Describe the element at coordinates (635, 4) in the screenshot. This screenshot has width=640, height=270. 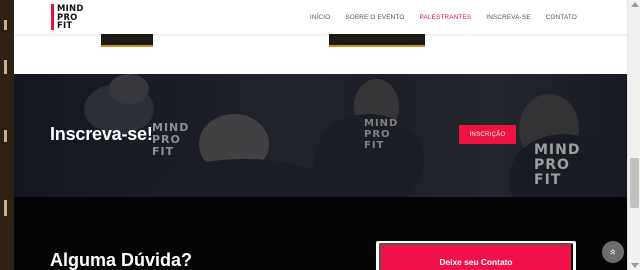
I see `scroll-up-arrow-icon` at that location.